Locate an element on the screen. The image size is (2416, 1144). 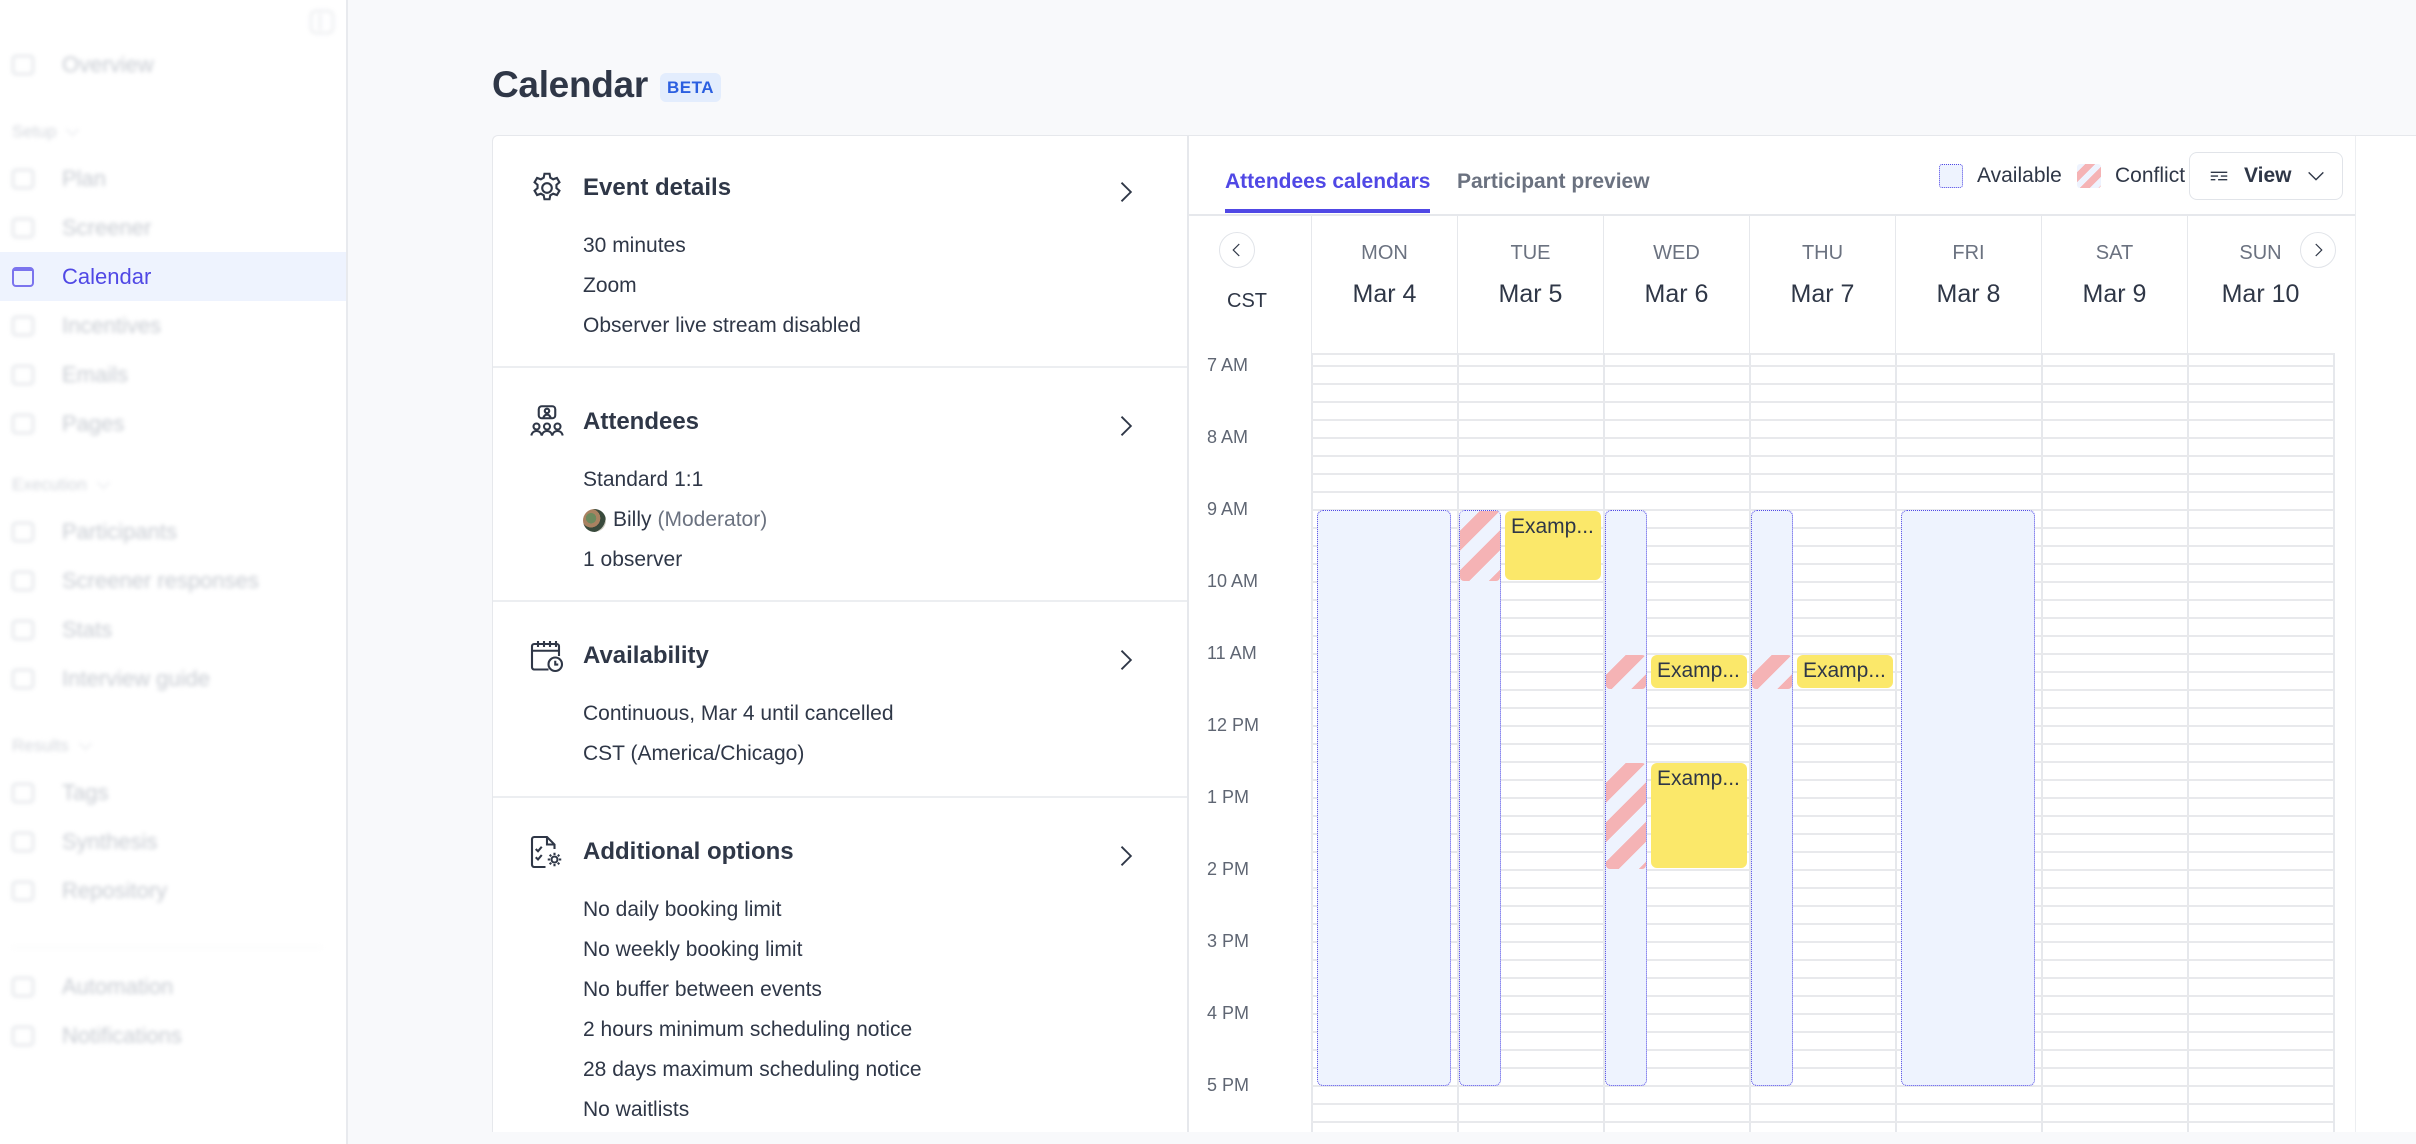
tab-attendees-calendars: Attendees calendars is located at coordinates (1328, 191).